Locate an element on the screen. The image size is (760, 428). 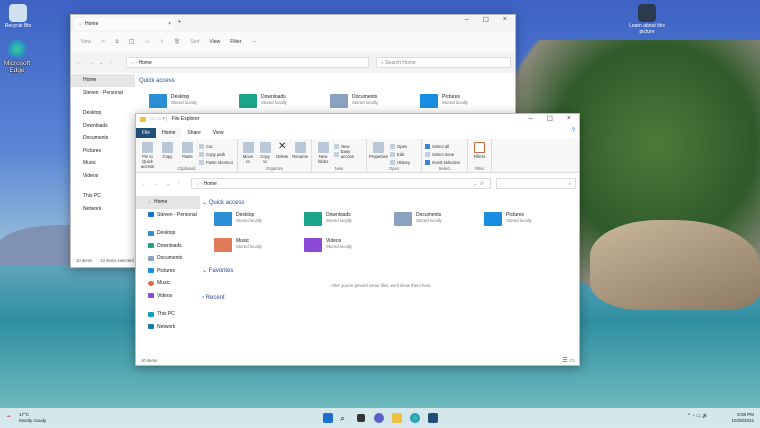
view-toggle-icons: ☰ ▭ is located at coordinates (568, 360).